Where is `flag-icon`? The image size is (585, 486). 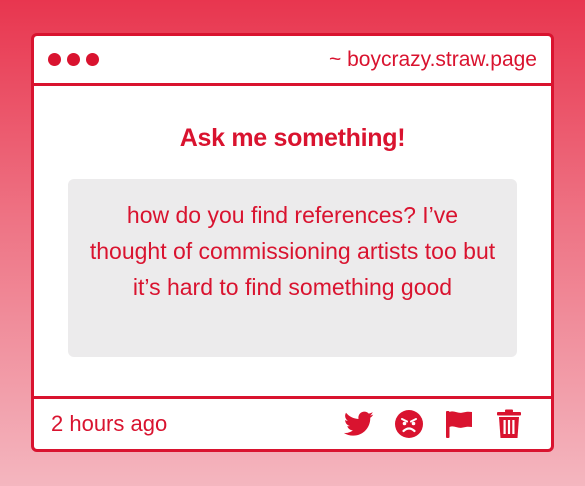 flag-icon is located at coordinates (459, 424).